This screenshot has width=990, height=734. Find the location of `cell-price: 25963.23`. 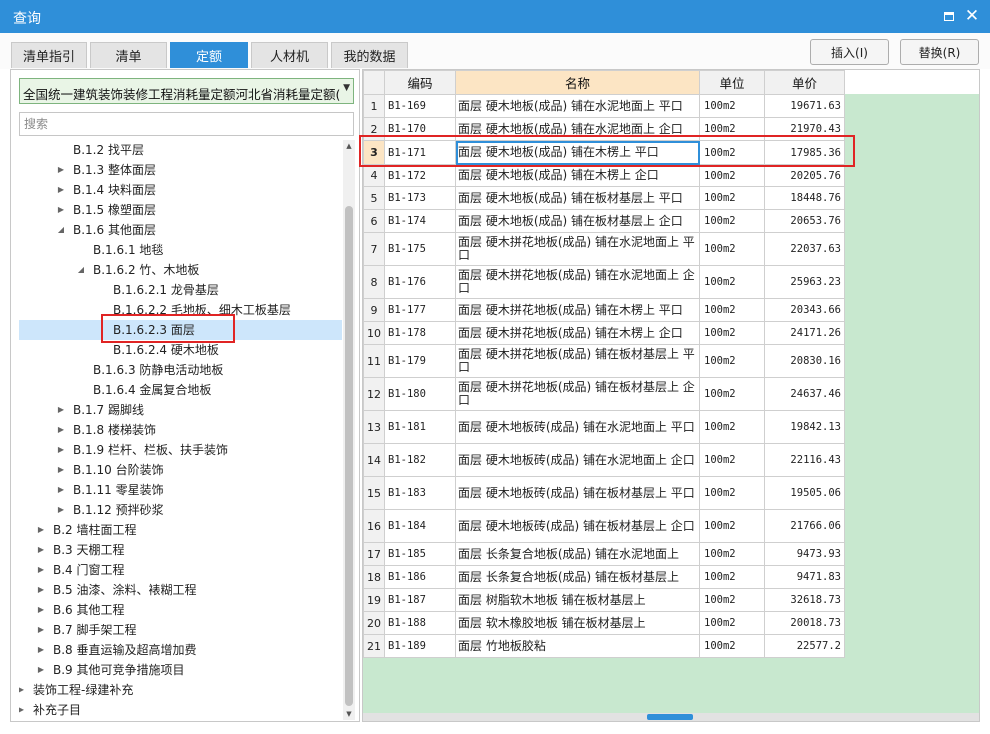

cell-price: 25963.23 is located at coordinates (804, 282).